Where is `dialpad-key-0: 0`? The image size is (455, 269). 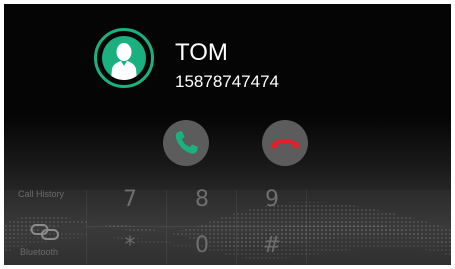 dialpad-key-0: 0 is located at coordinates (202, 246).